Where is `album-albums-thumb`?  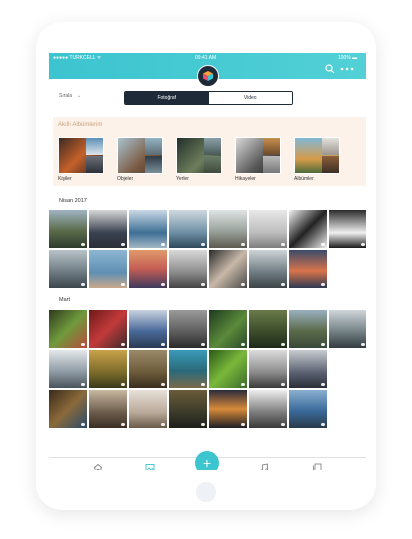 album-albums-thumb is located at coordinates (317, 155).